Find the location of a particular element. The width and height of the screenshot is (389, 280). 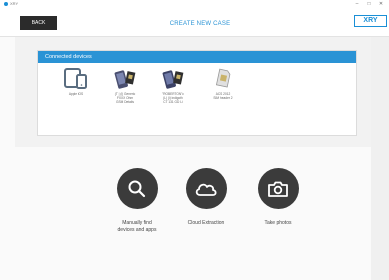

cloud-extraction-label: Cloud Extraction is located at coordinates (206, 223).